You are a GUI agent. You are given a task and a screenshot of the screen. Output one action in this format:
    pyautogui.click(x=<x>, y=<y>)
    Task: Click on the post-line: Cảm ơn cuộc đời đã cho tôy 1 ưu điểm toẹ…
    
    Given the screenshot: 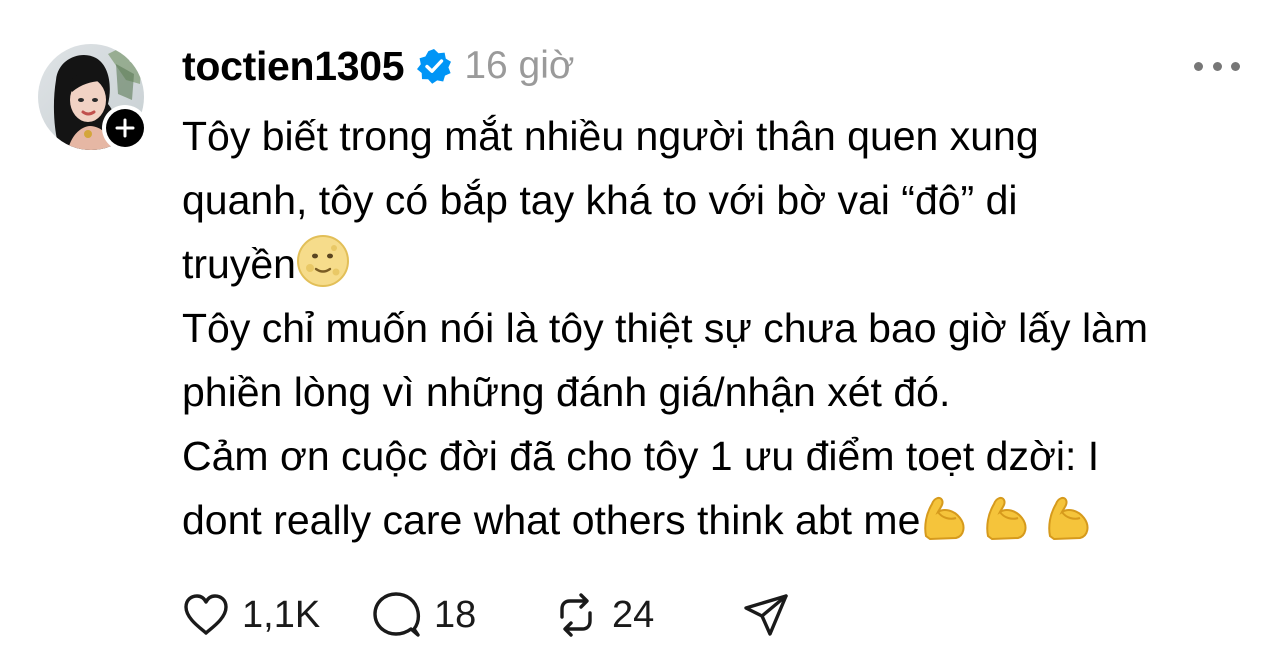 What is the action you would take?
    pyautogui.click(x=641, y=456)
    